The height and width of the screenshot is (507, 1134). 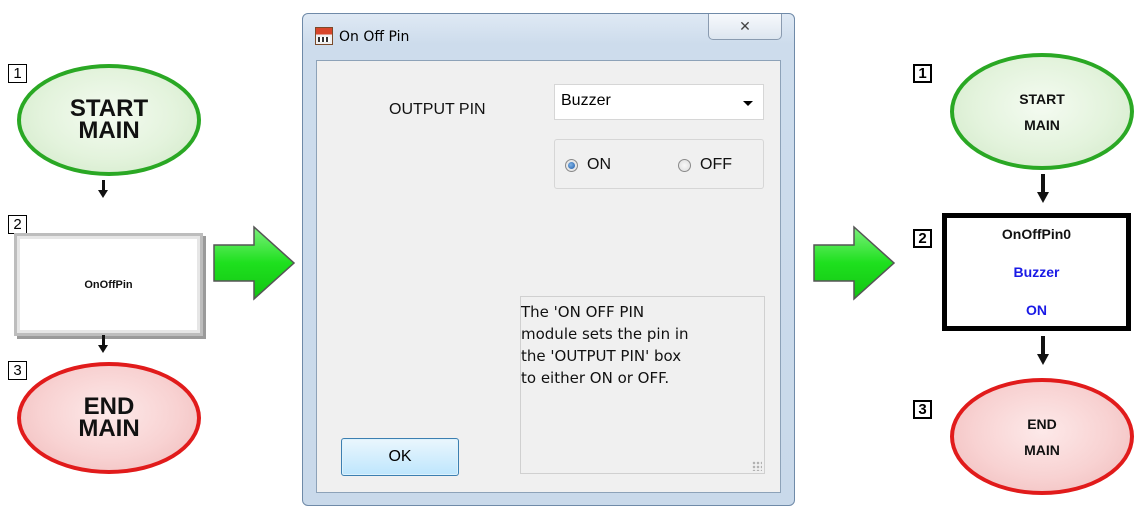 What do you see at coordinates (748, 103) in the screenshot?
I see `chevron-down-icon` at bounding box center [748, 103].